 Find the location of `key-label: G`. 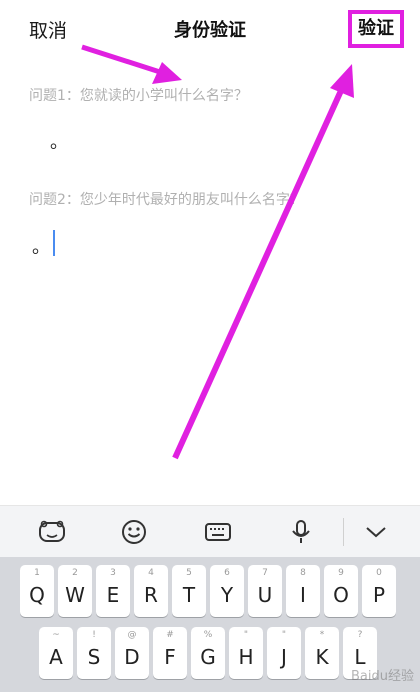

key-label: G is located at coordinates (208, 657).